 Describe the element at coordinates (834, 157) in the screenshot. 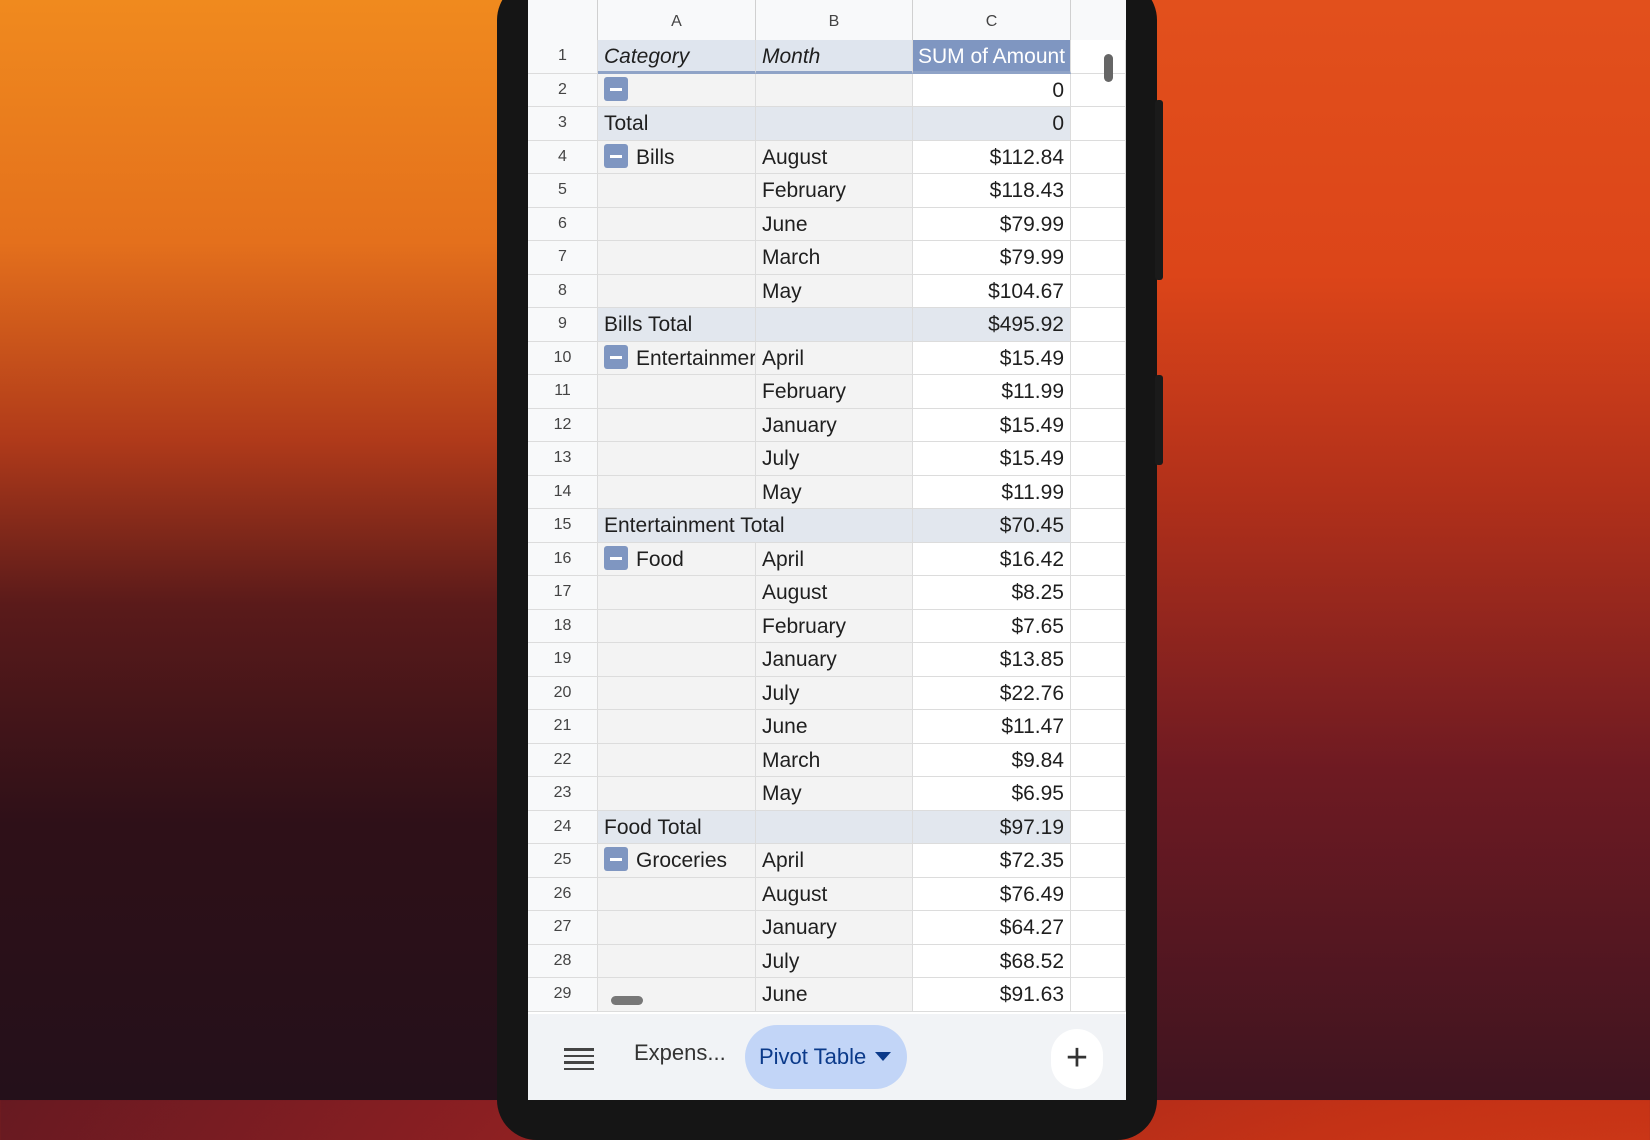

I see `cell-month: August` at that location.